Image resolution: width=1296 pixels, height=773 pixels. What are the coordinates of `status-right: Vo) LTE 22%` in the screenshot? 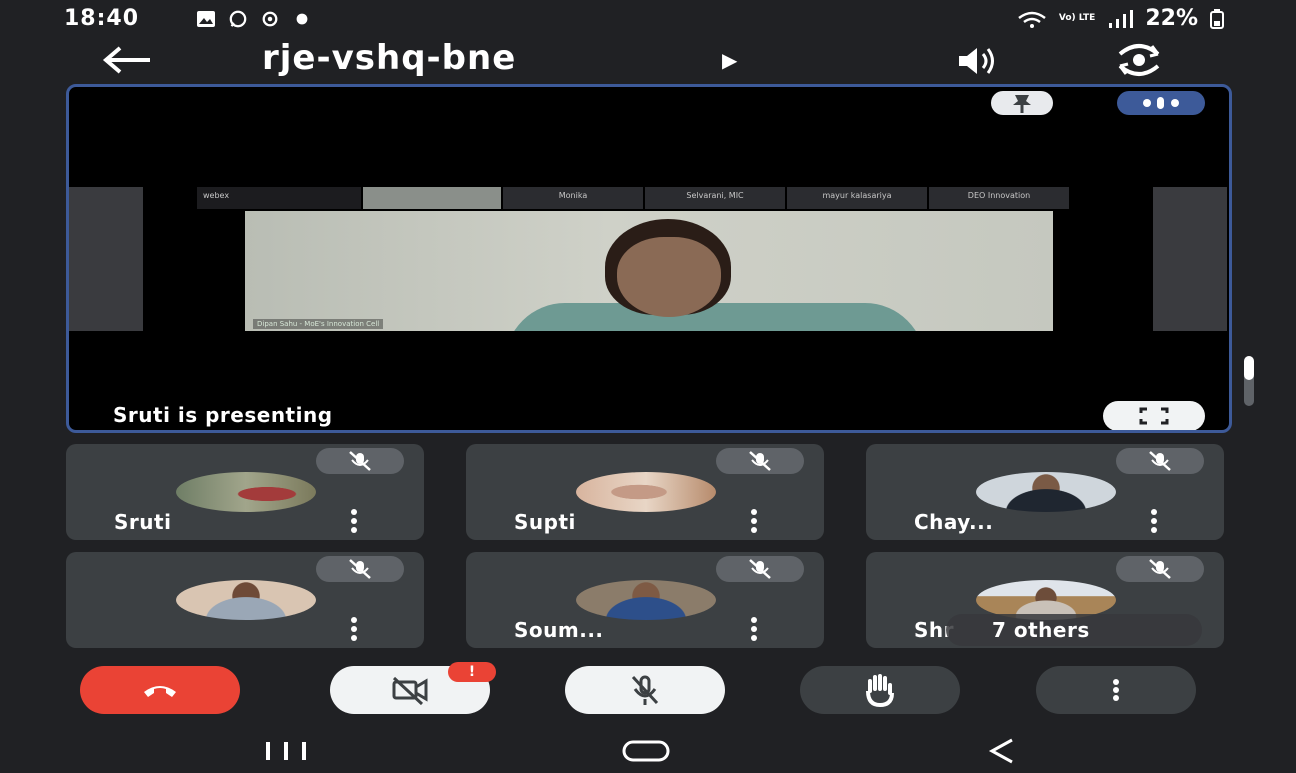 It's located at (1120, 18).